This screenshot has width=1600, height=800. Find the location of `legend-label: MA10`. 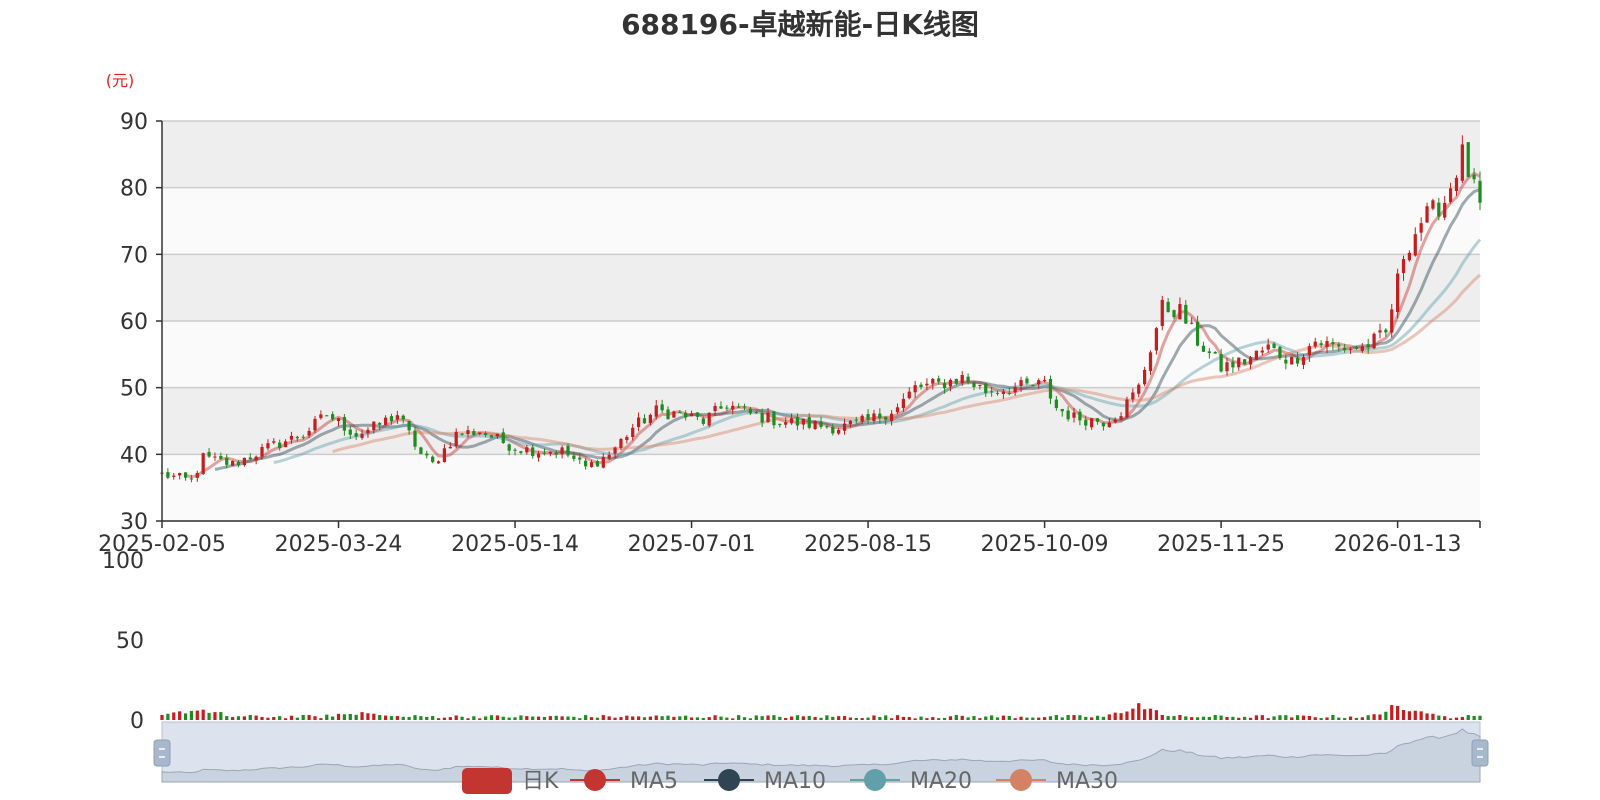

legend-label: MA10 is located at coordinates (795, 781).